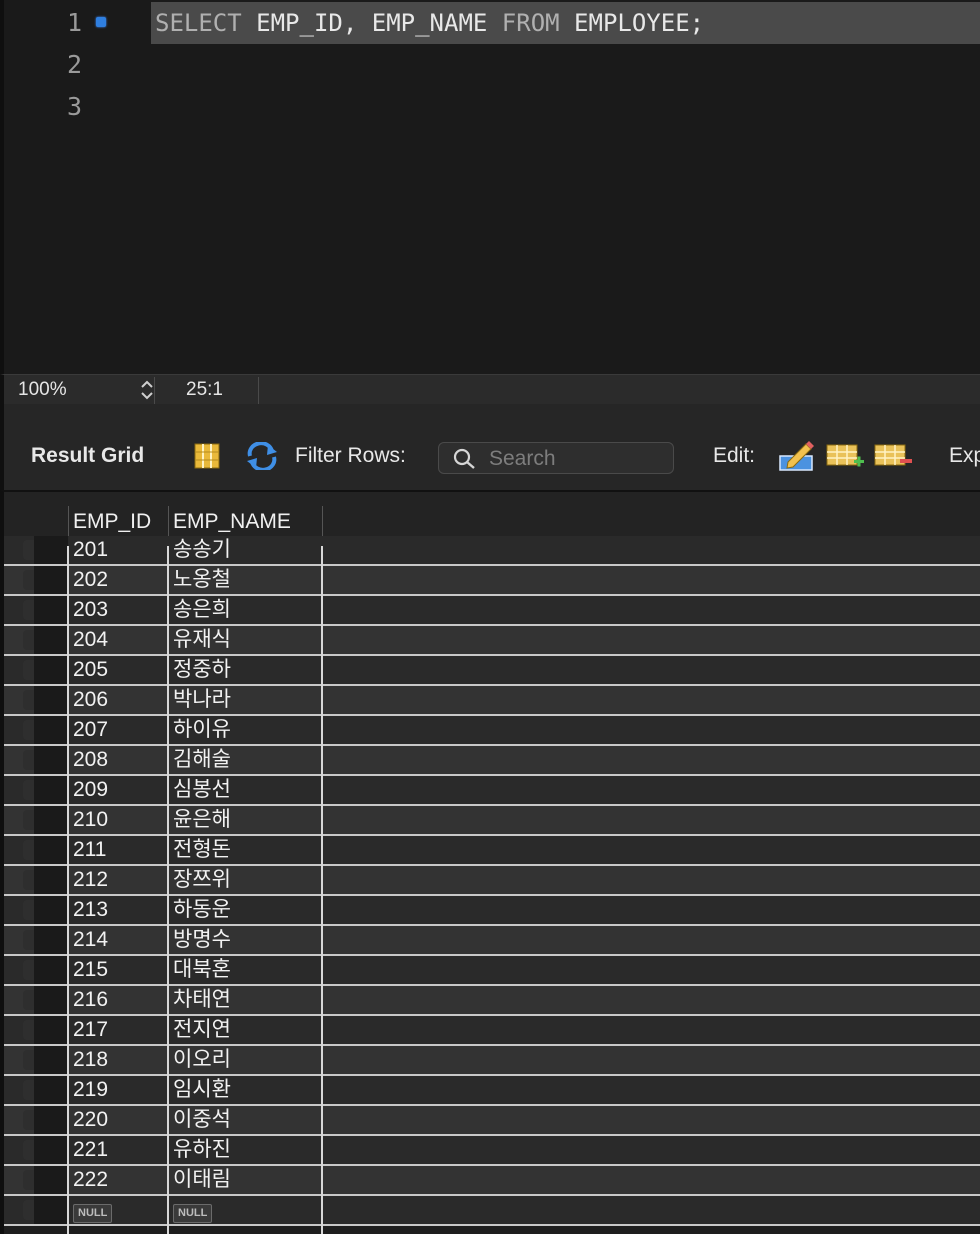  What do you see at coordinates (262, 458) in the screenshot?
I see `refresh-icon` at bounding box center [262, 458].